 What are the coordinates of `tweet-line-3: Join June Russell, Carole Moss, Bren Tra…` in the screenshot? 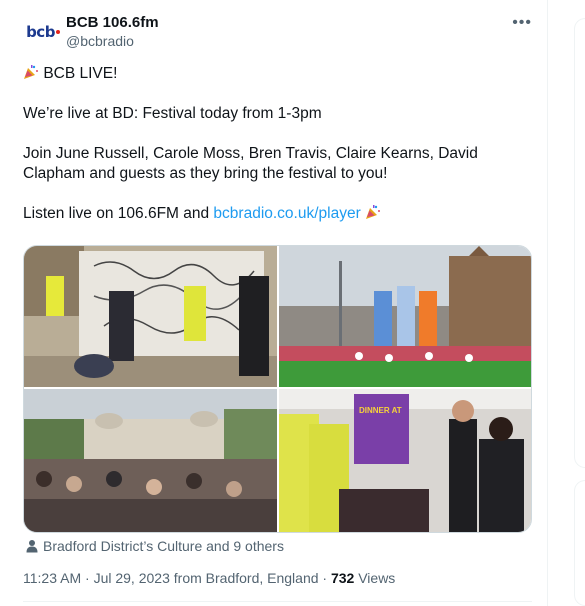 It's located at (250, 163).